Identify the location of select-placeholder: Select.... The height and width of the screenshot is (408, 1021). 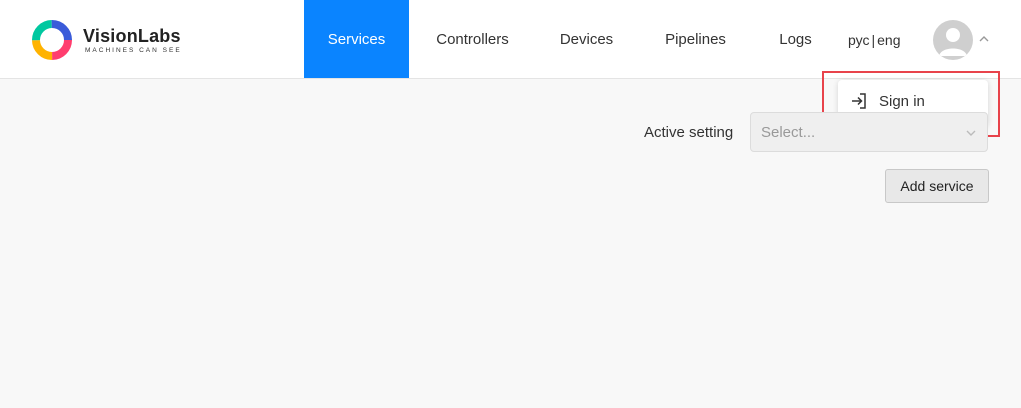
(788, 132).